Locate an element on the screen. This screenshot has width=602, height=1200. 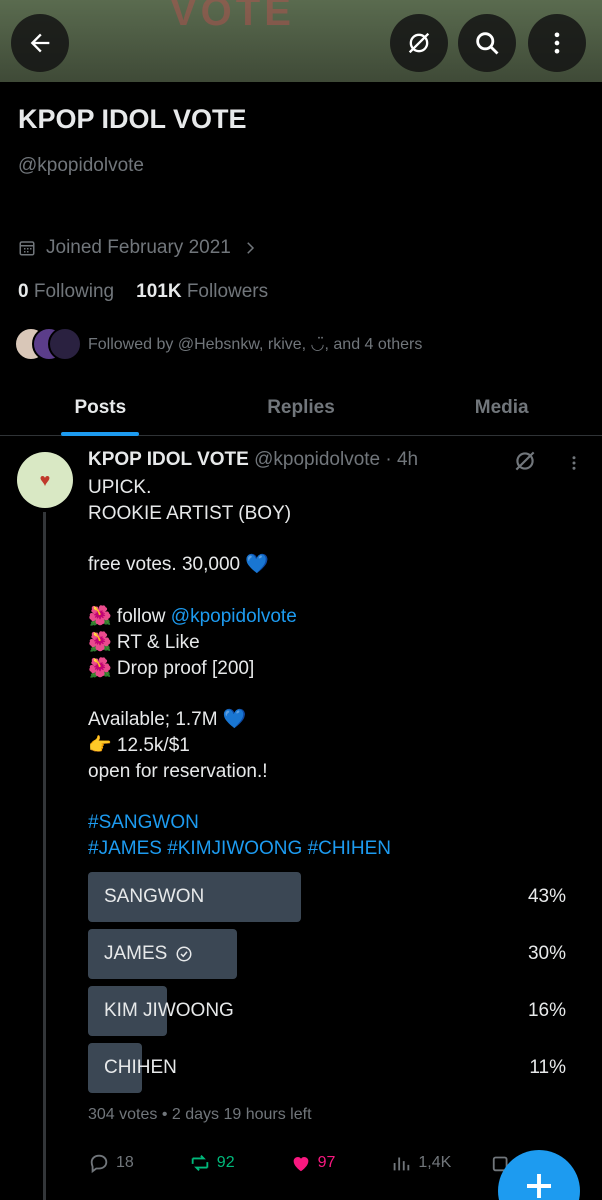
following-count: 0 is located at coordinates (23, 291).